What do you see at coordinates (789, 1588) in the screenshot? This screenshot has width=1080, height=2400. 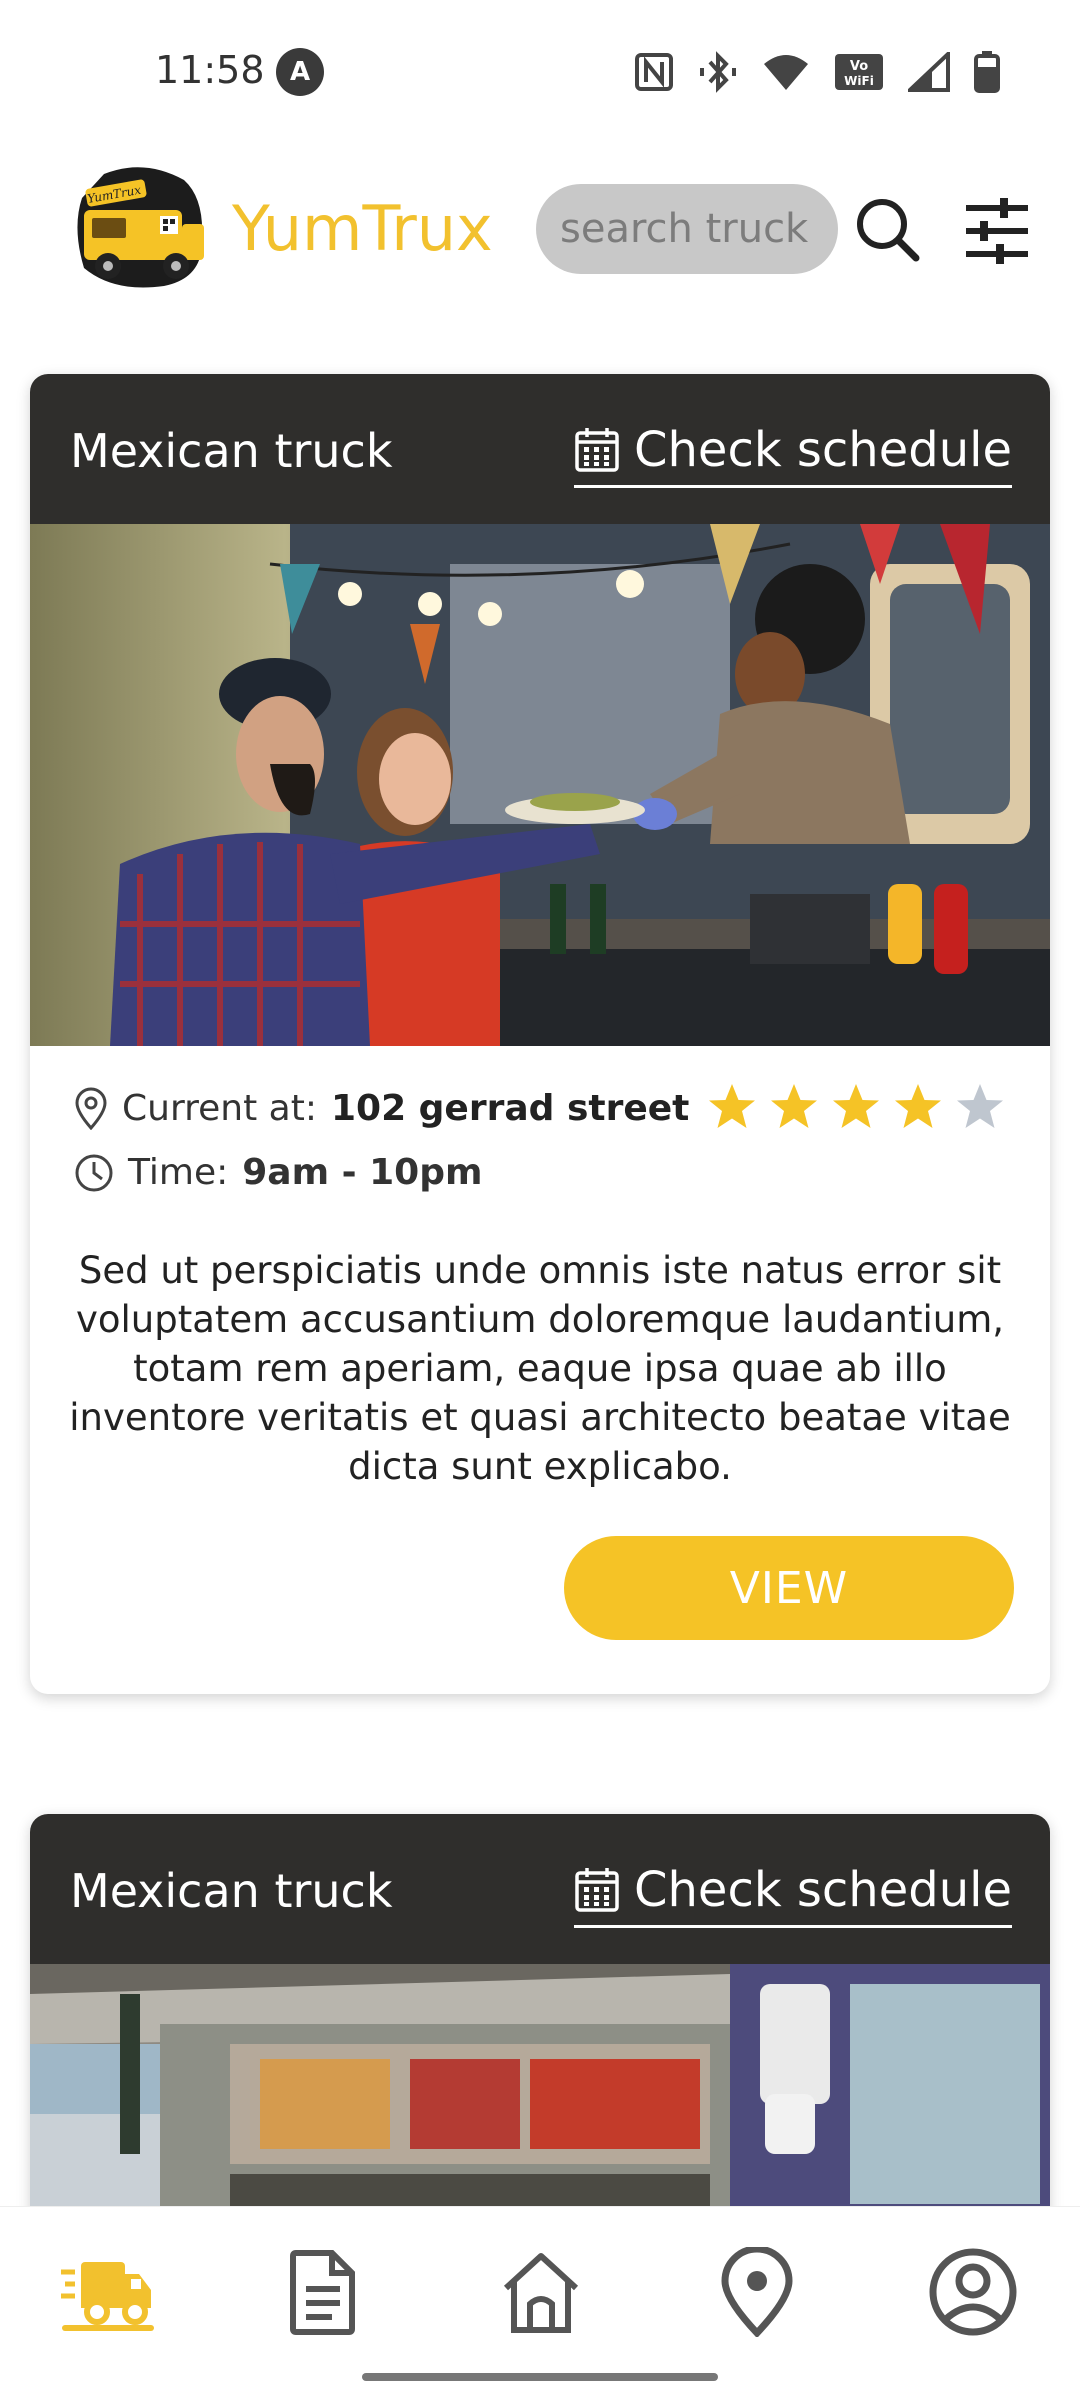 I see `view-button: VIEW` at bounding box center [789, 1588].